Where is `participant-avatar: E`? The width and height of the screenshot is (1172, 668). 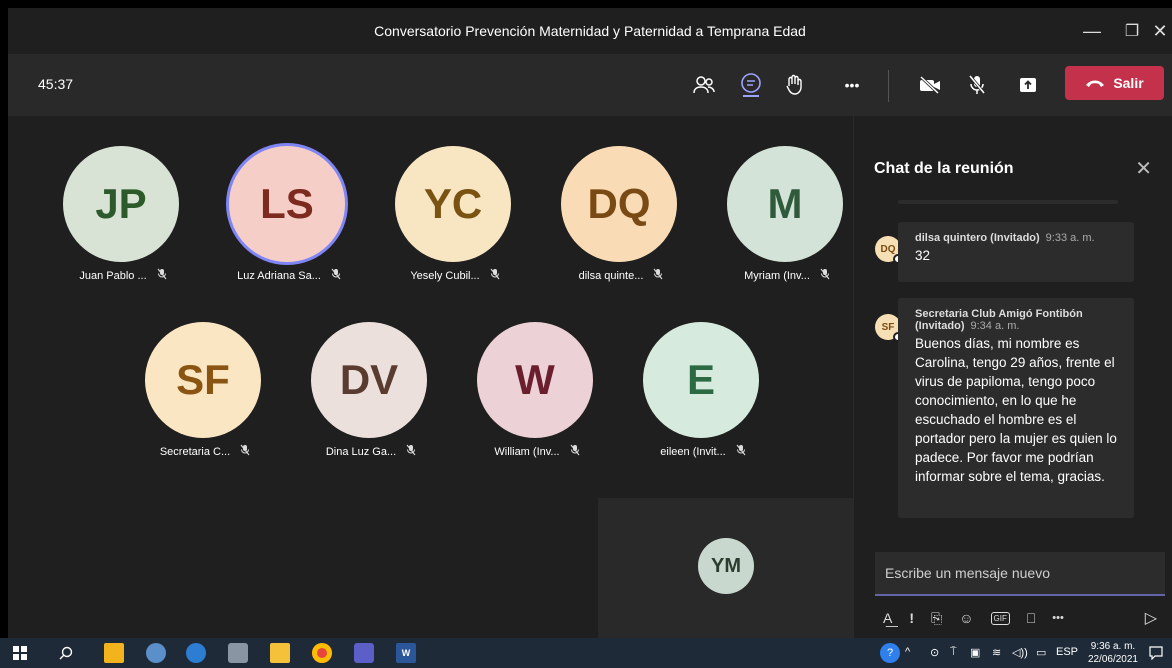
participant-avatar: E is located at coordinates (701, 380).